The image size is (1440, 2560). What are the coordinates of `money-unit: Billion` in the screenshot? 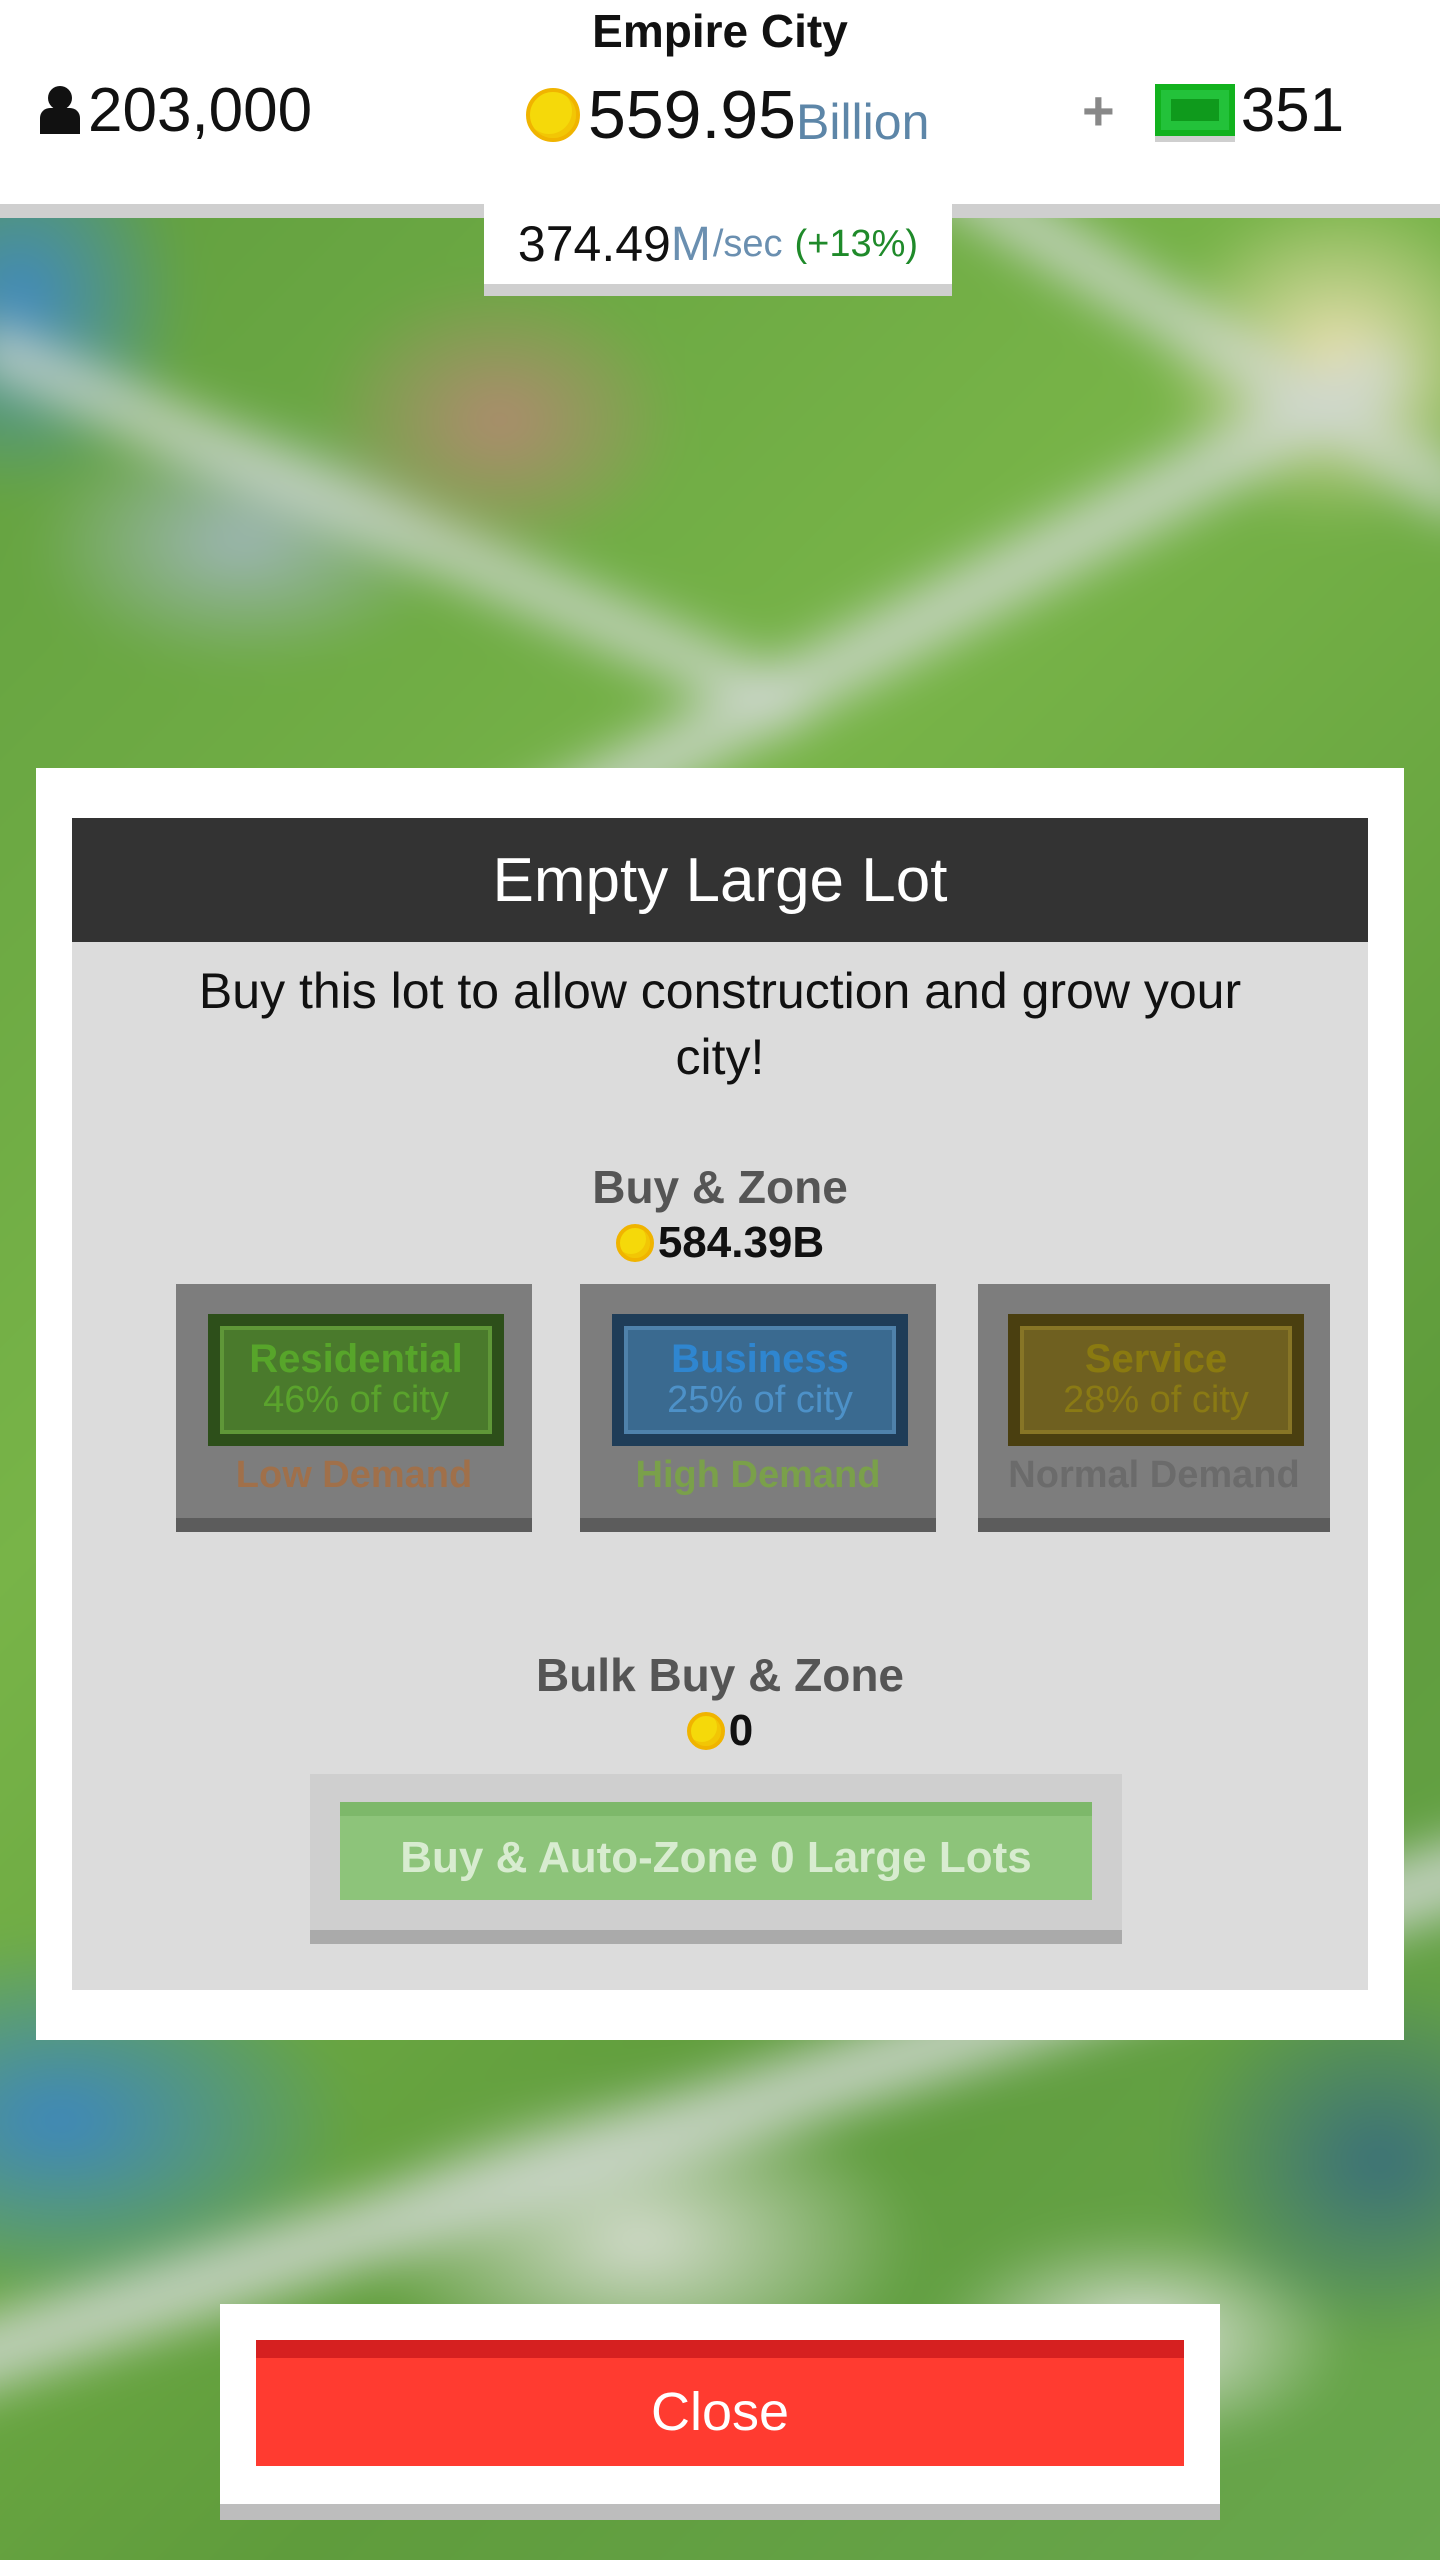 It's located at (862, 122).